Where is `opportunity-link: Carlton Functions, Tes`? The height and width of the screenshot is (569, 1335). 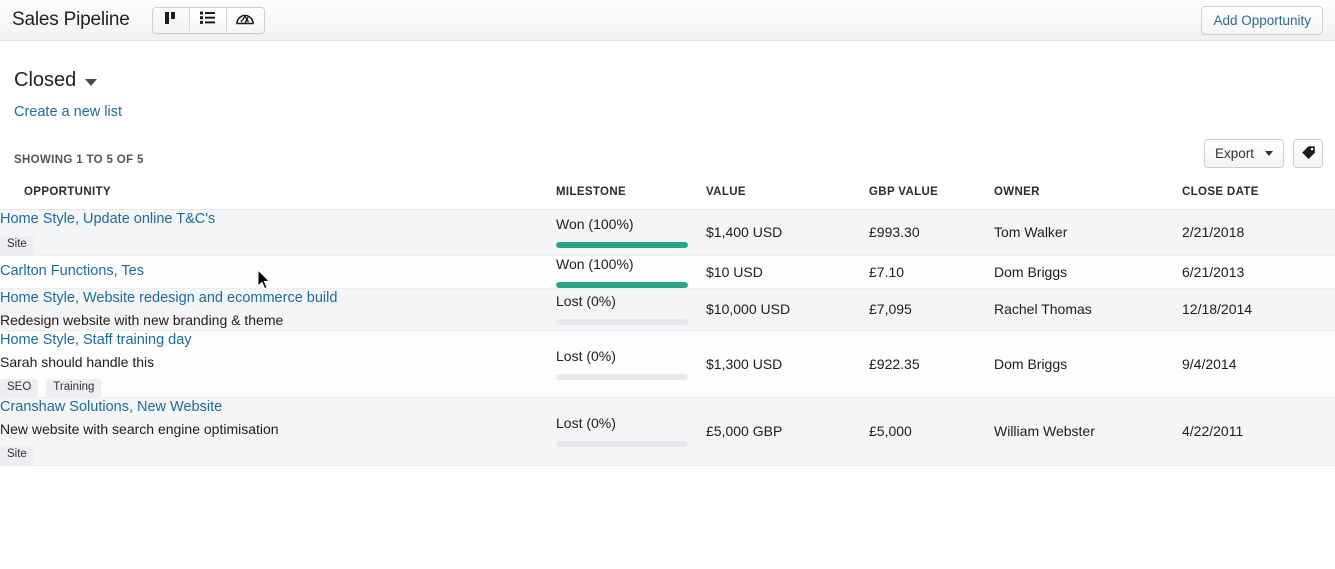
opportunity-link: Carlton Functions, Tes is located at coordinates (278, 271).